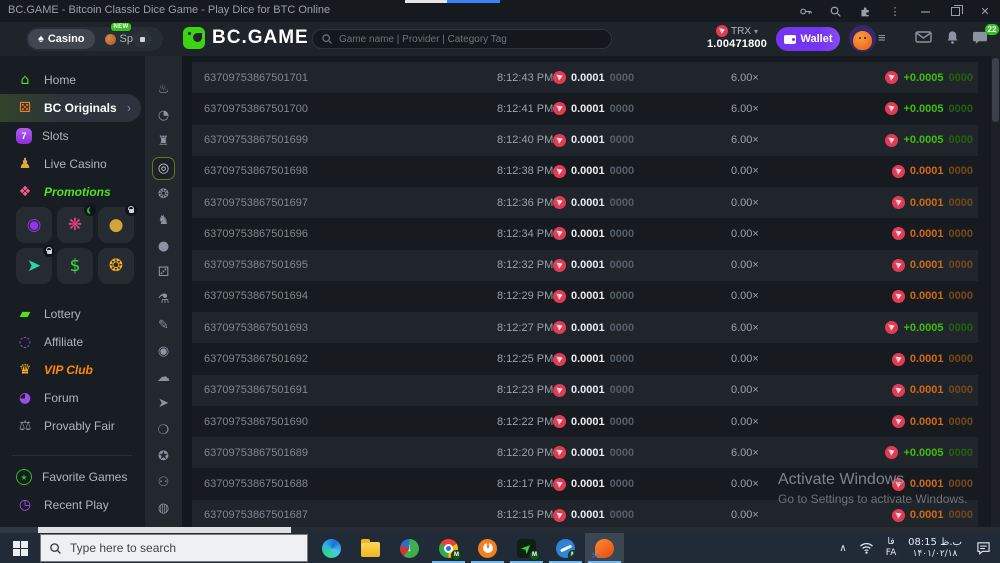 This screenshot has height=563, width=1000. What do you see at coordinates (331, 548) in the screenshot?
I see `taskbar-app-edge` at bounding box center [331, 548].